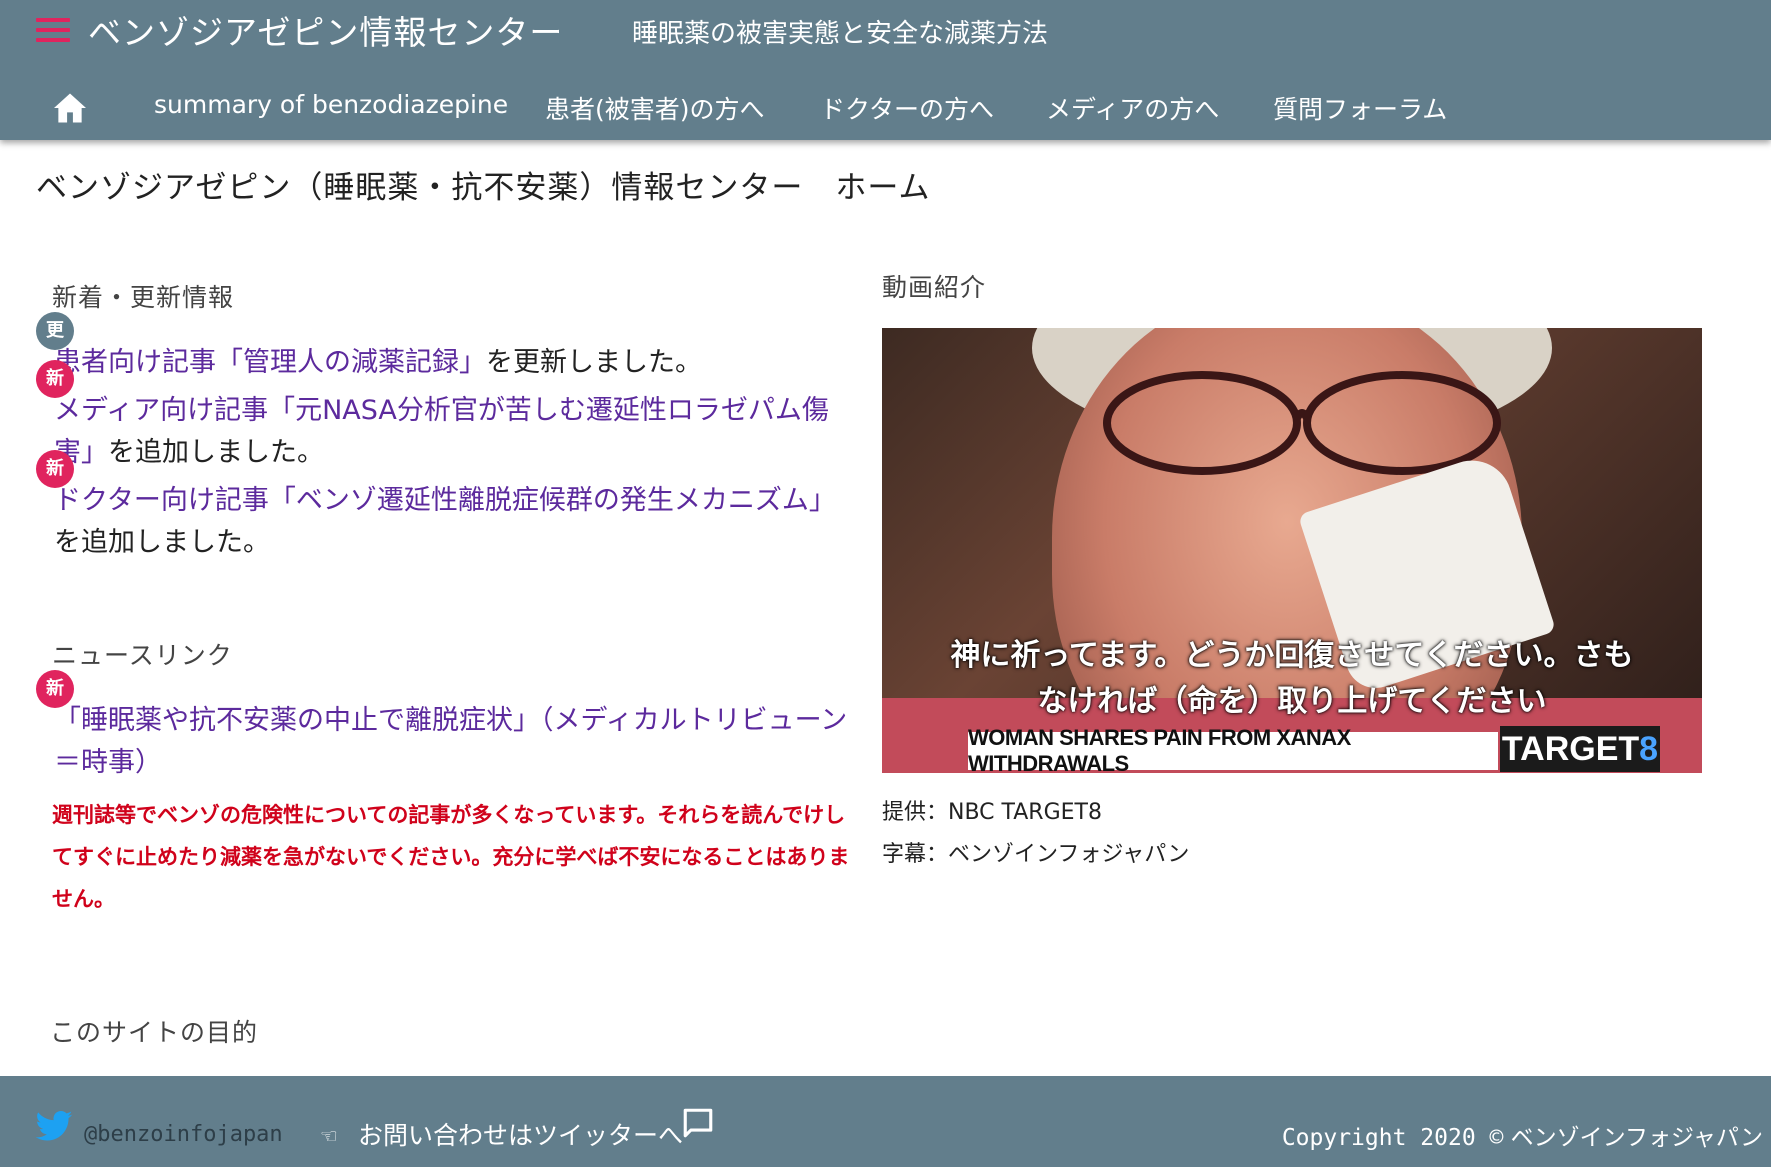 This screenshot has height=1167, width=1771. I want to click on updates-heading: 新着・更新情報, so click(143, 297).